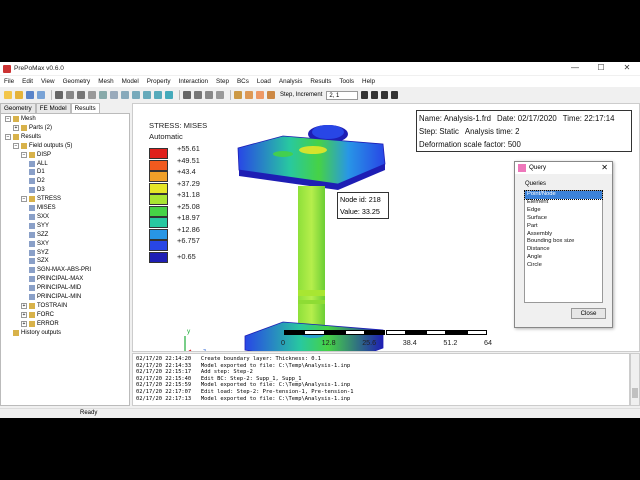 The image size is (640, 480). Describe the element at coordinates (125, 95) in the screenshot. I see `view-top-icon` at that location.